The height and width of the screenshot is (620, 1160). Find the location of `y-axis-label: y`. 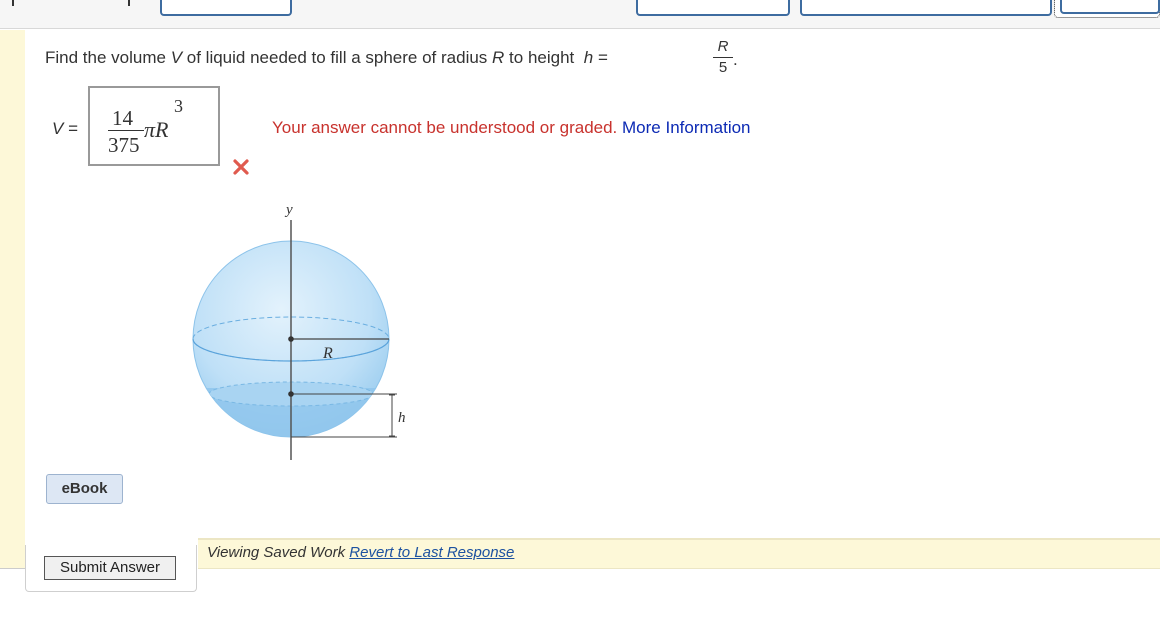

y-axis-label: y is located at coordinates (288, 210).